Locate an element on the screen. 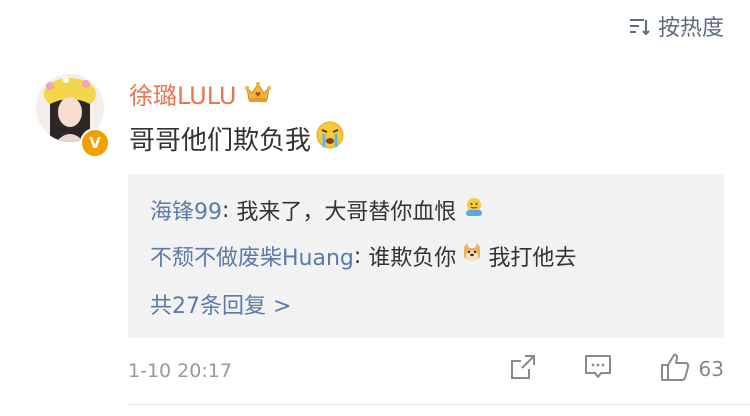 The image size is (750, 416). divider is located at coordinates (439, 404).